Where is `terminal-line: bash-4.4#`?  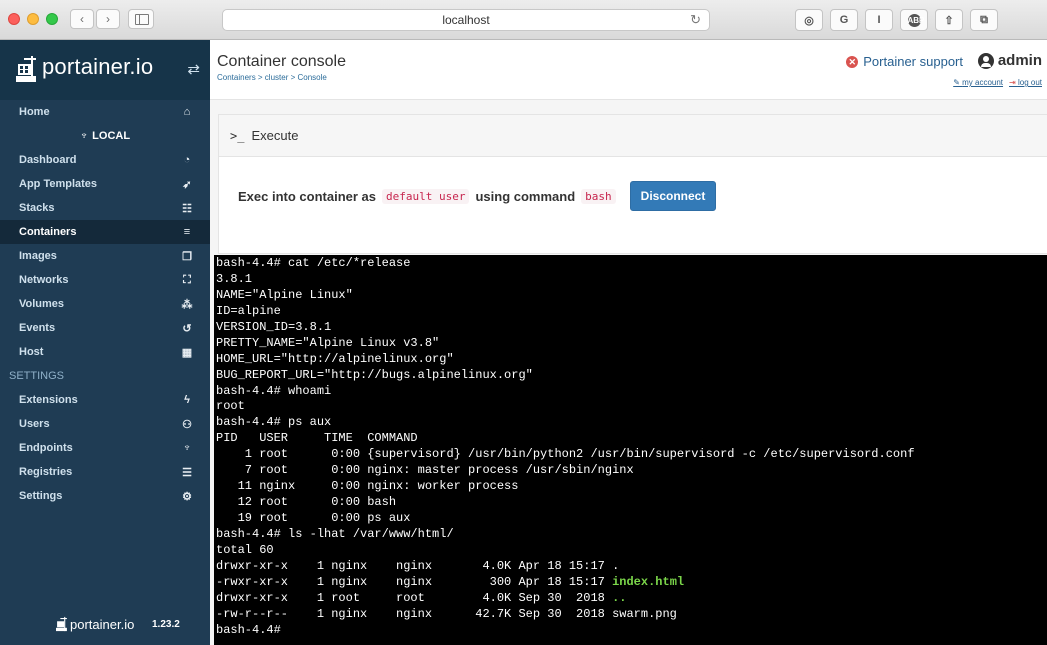 terminal-line: bash-4.4# is located at coordinates (252, 629).